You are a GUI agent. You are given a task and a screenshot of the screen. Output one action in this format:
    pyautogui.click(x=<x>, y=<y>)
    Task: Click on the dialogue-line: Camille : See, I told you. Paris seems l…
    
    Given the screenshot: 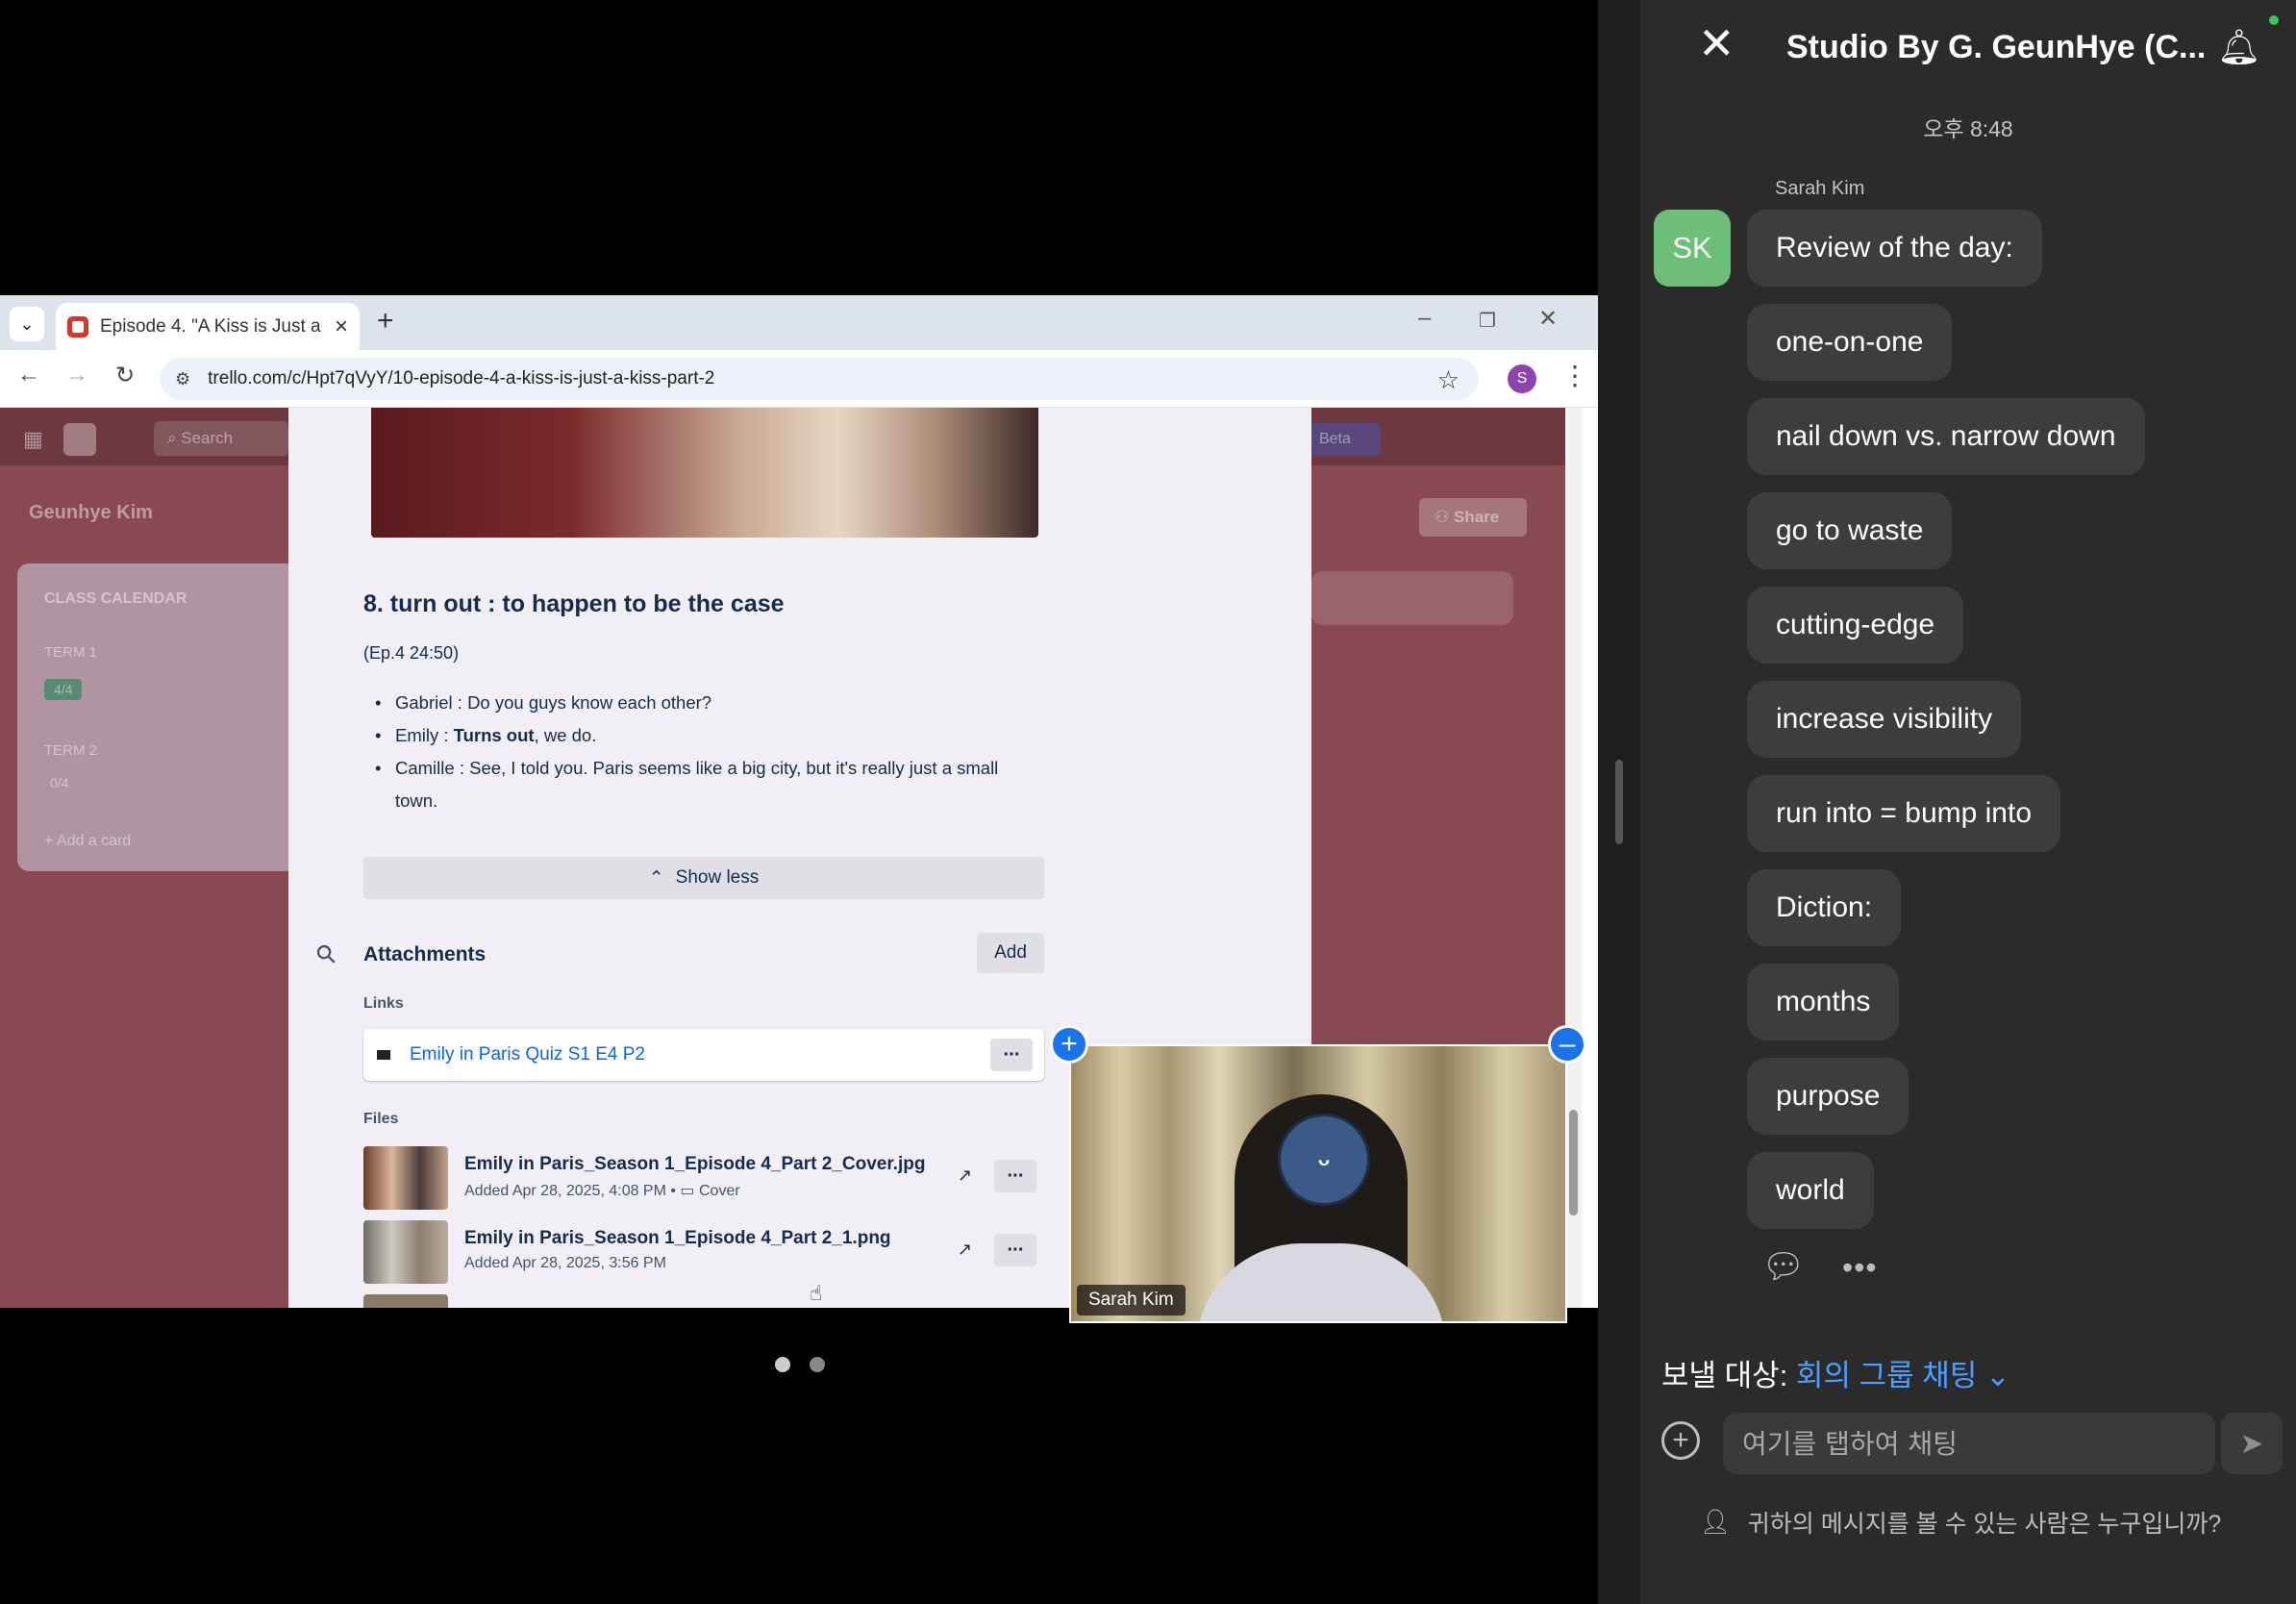 What is the action you would take?
    pyautogui.click(x=699, y=784)
    